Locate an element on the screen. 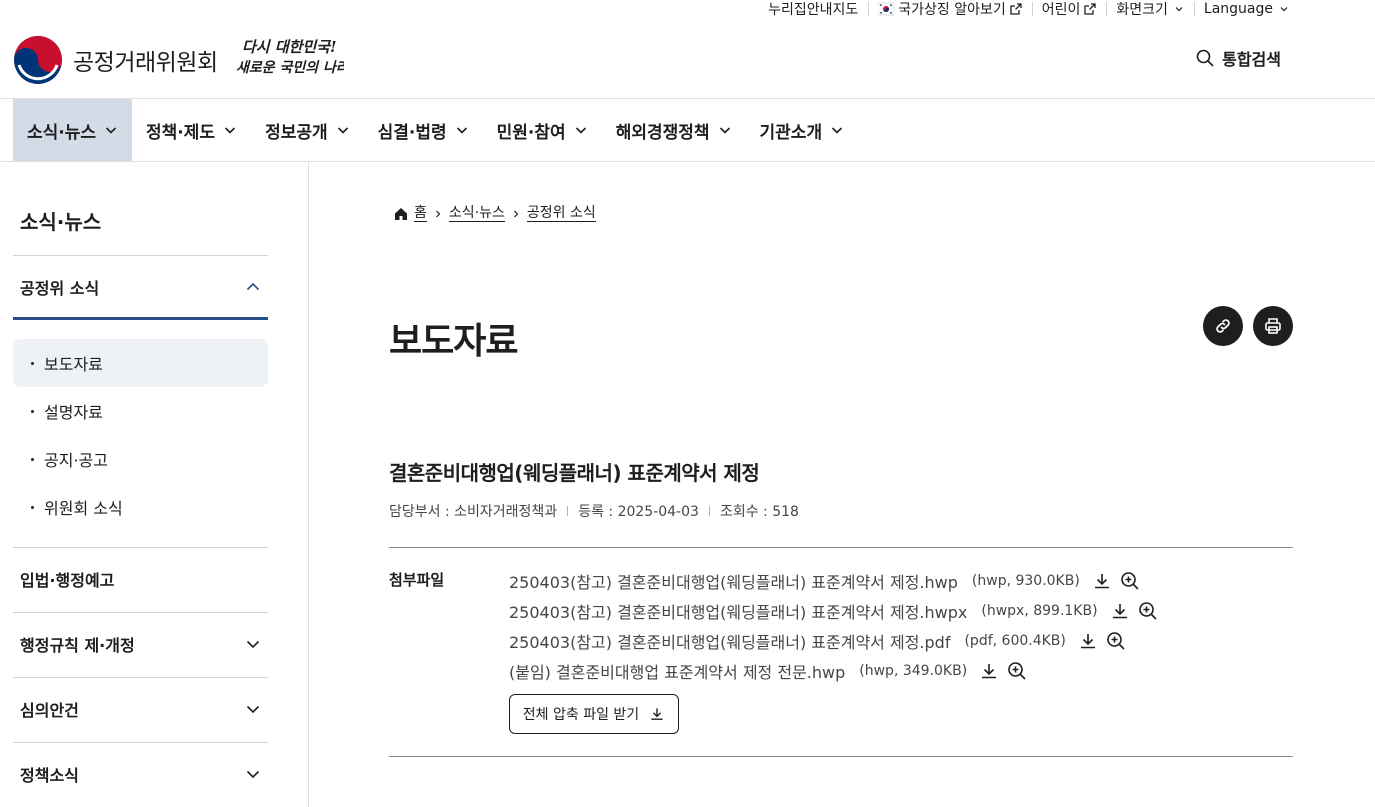  page-title: 보도자료 is located at coordinates (453, 341).